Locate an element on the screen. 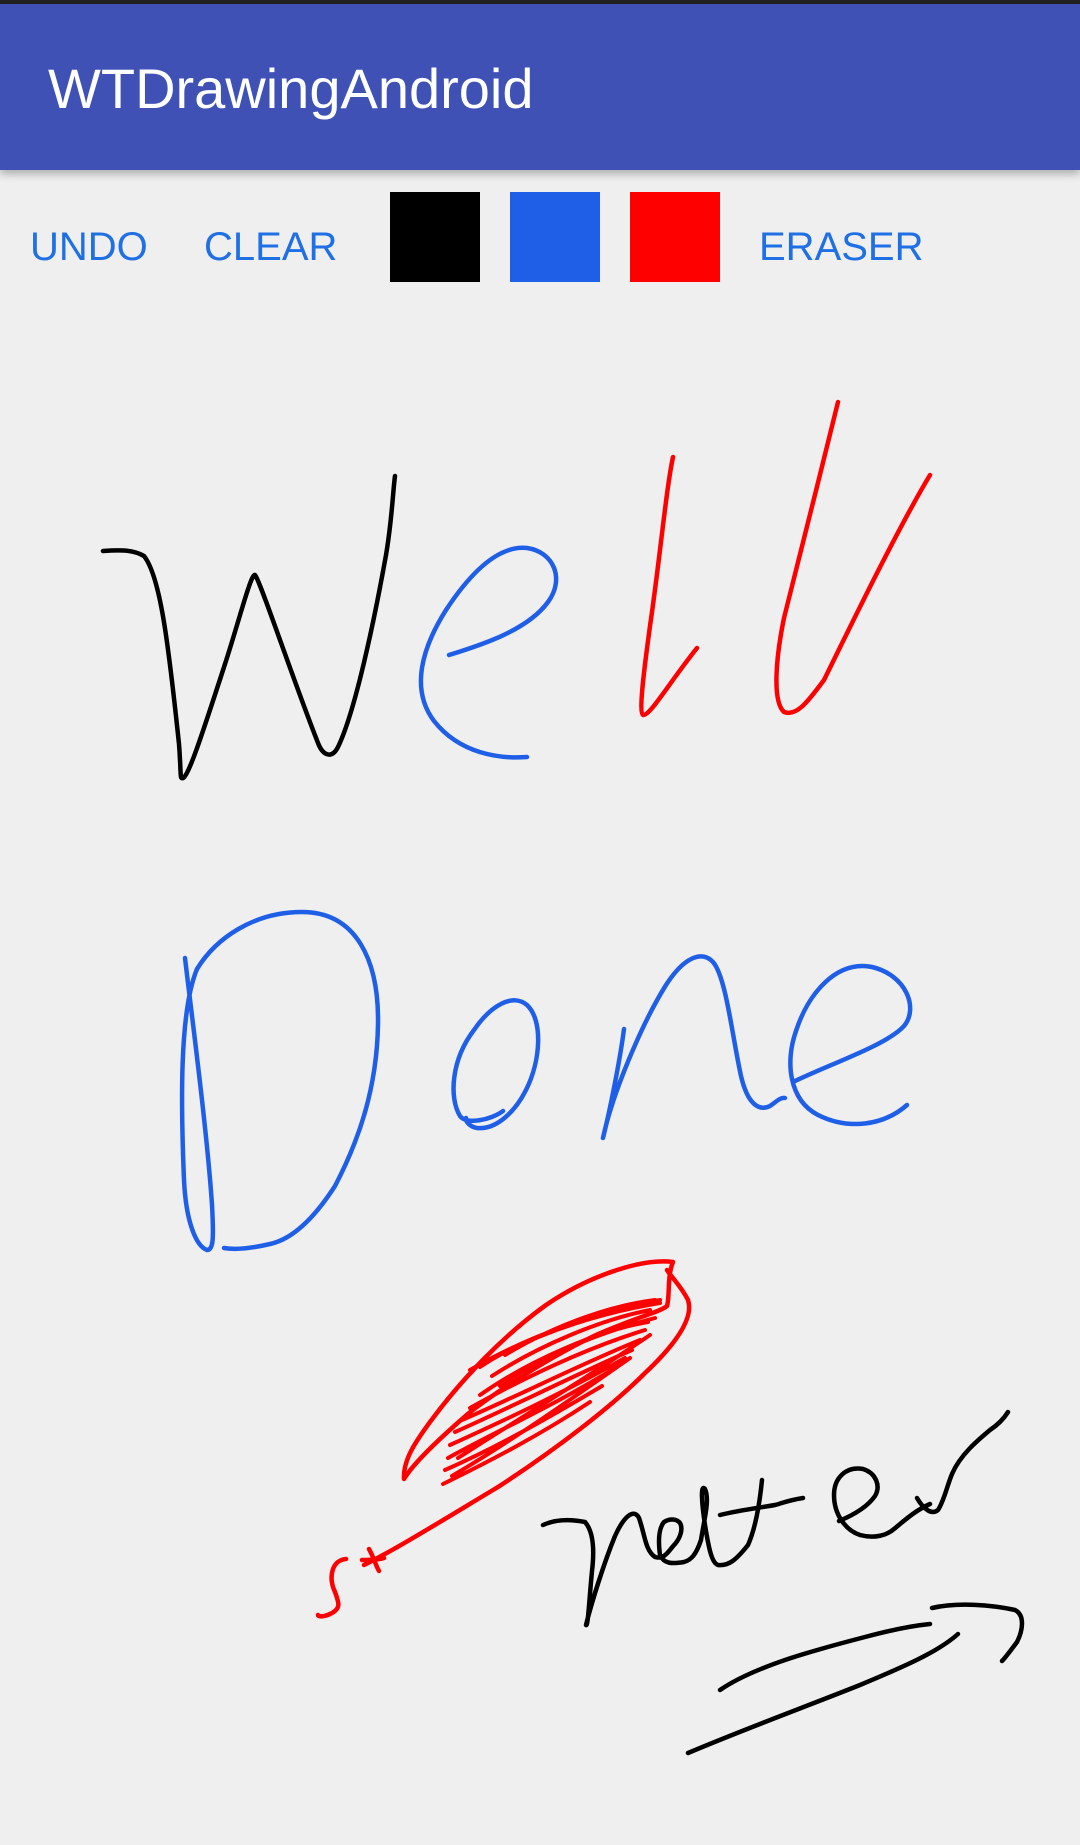 The image size is (1080, 1845). blue-color-swatch is located at coordinates (555, 237).